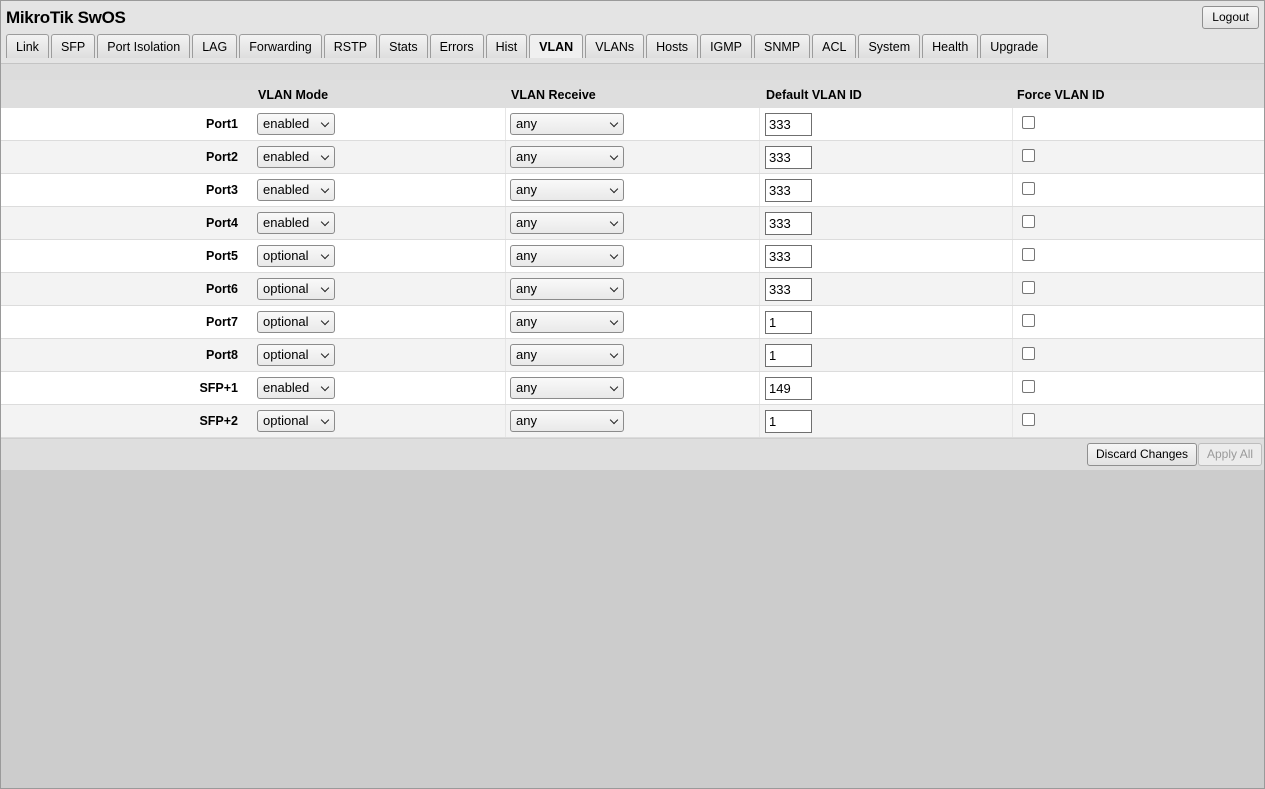  I want to click on tab-stats: Stats, so click(403, 46).